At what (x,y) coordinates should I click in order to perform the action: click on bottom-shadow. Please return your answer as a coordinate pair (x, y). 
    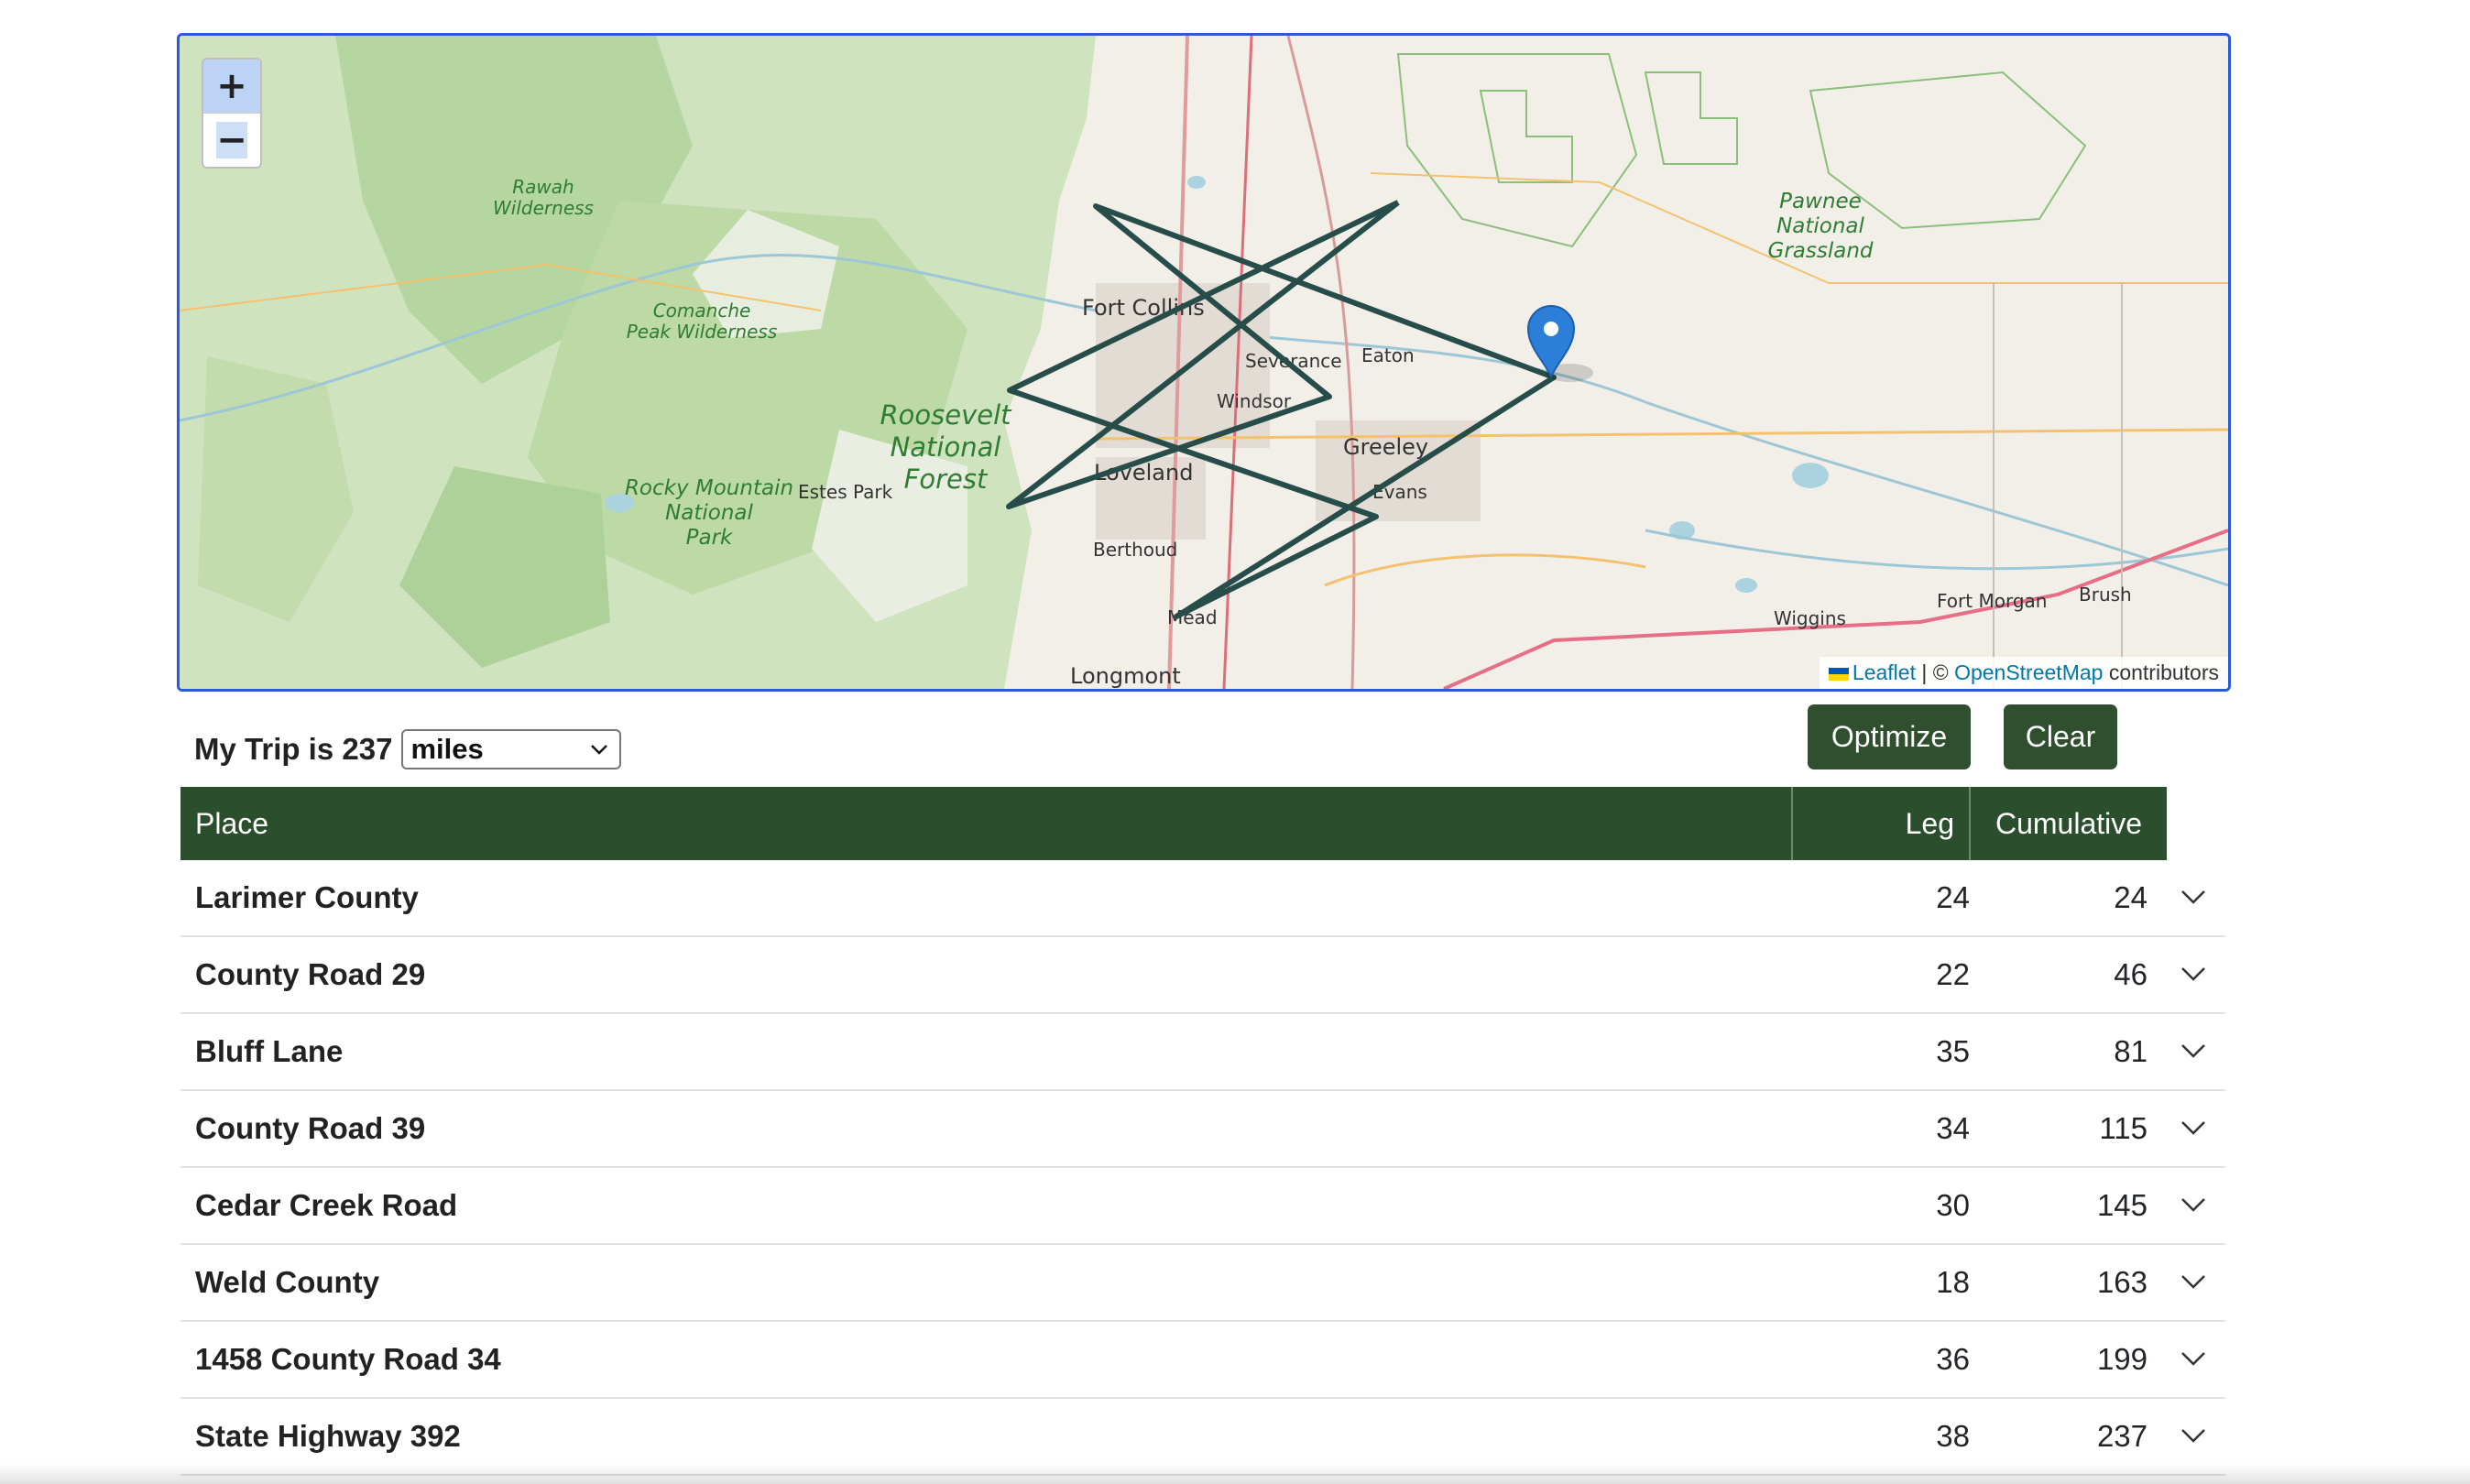
    Looking at the image, I should click on (1235, 1474).